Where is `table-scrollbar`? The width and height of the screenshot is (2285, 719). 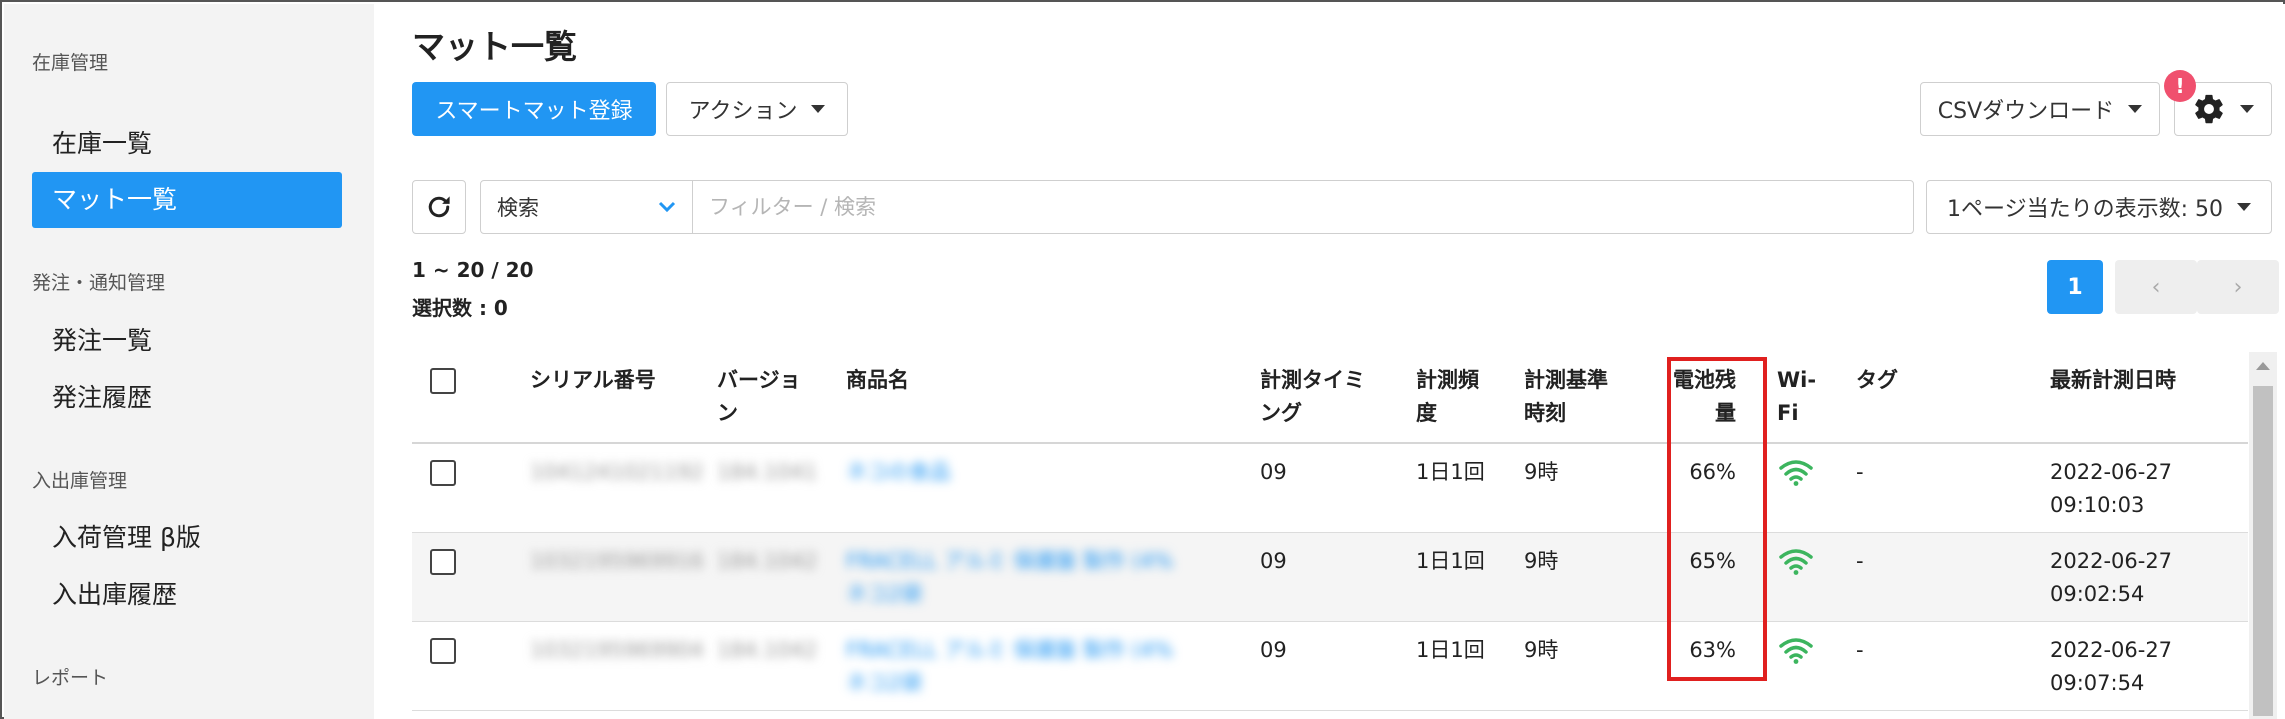
table-scrollbar is located at coordinates (2263, 535).